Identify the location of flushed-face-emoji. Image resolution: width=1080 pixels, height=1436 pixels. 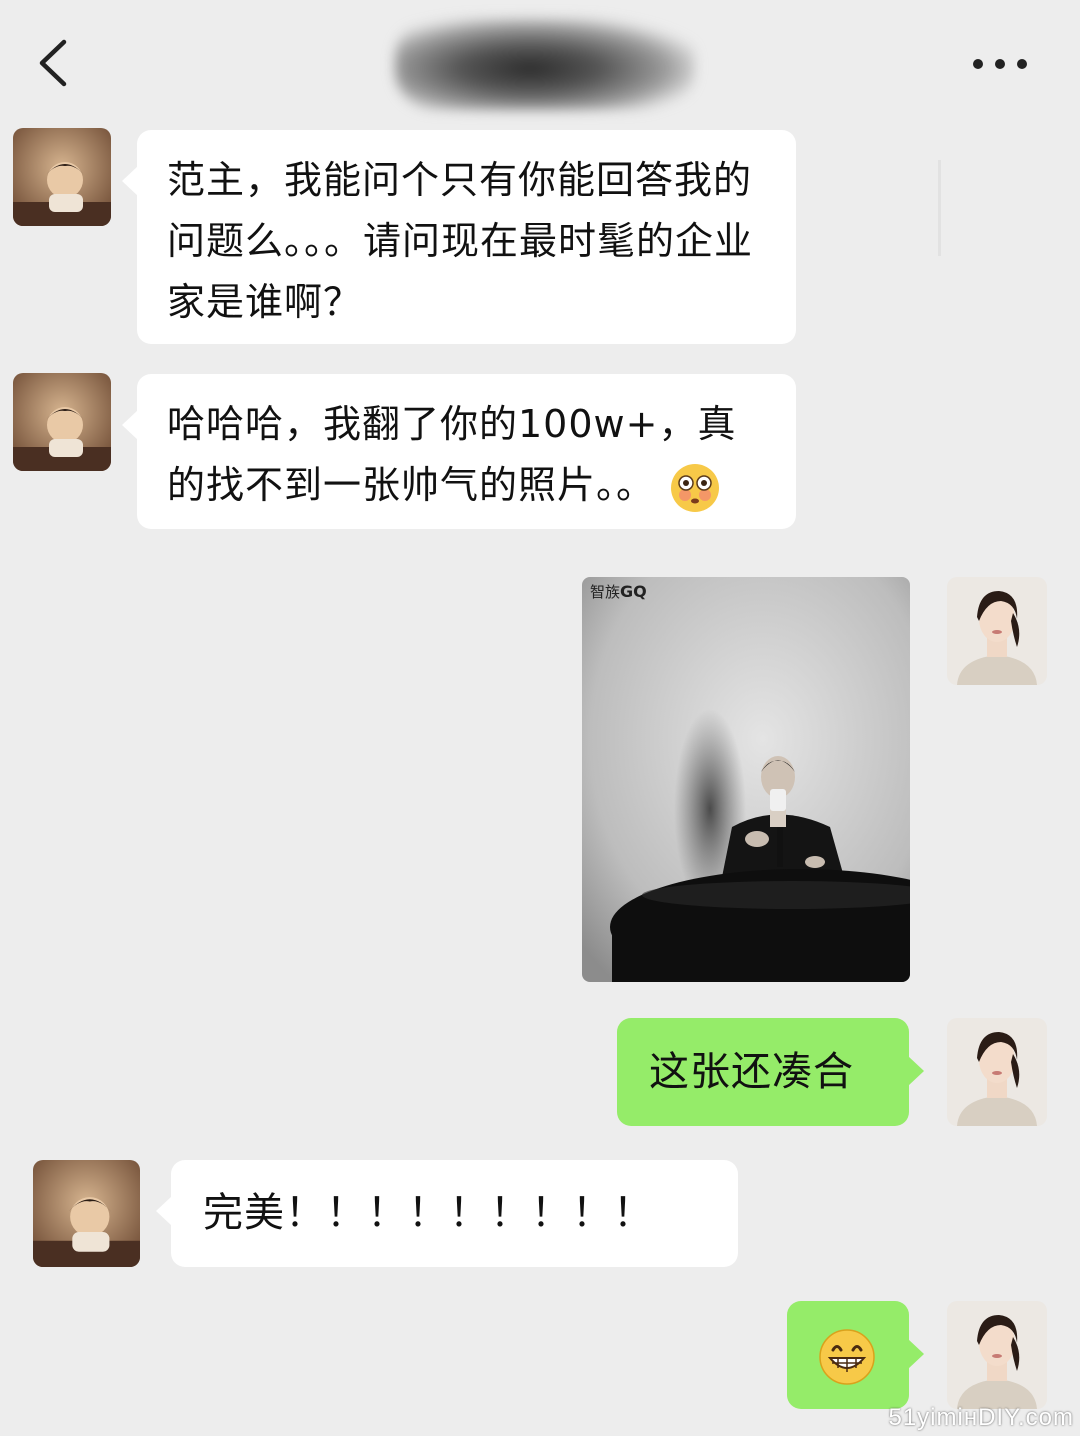
(695, 487).